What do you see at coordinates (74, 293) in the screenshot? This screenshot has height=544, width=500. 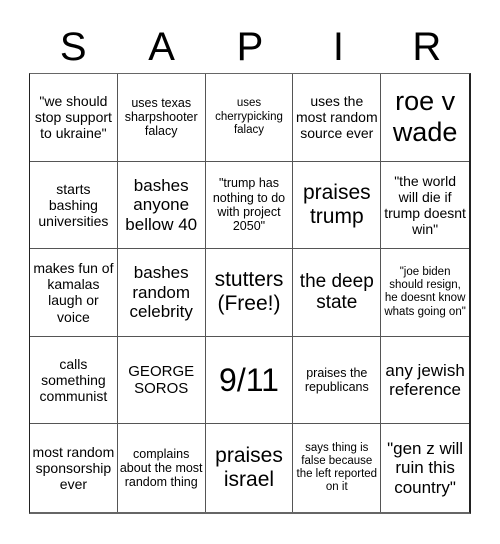 I see `bingo-cell: makes fun of kamalas laugh or voice` at bounding box center [74, 293].